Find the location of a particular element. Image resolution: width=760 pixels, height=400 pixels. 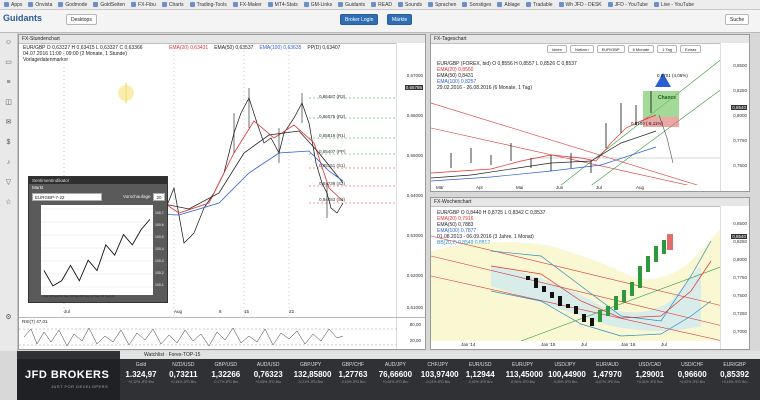

bookmark-item: Trading-Tools is located at coordinates (208, 5).